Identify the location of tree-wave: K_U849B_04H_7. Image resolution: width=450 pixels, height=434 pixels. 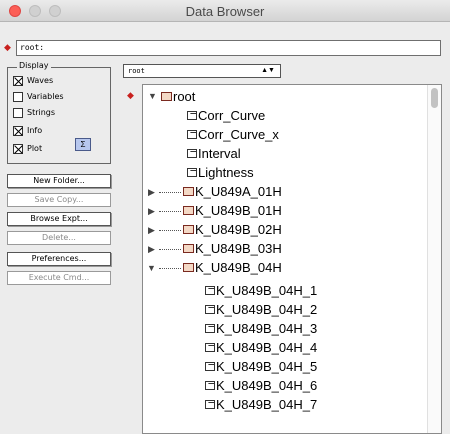
(261, 404).